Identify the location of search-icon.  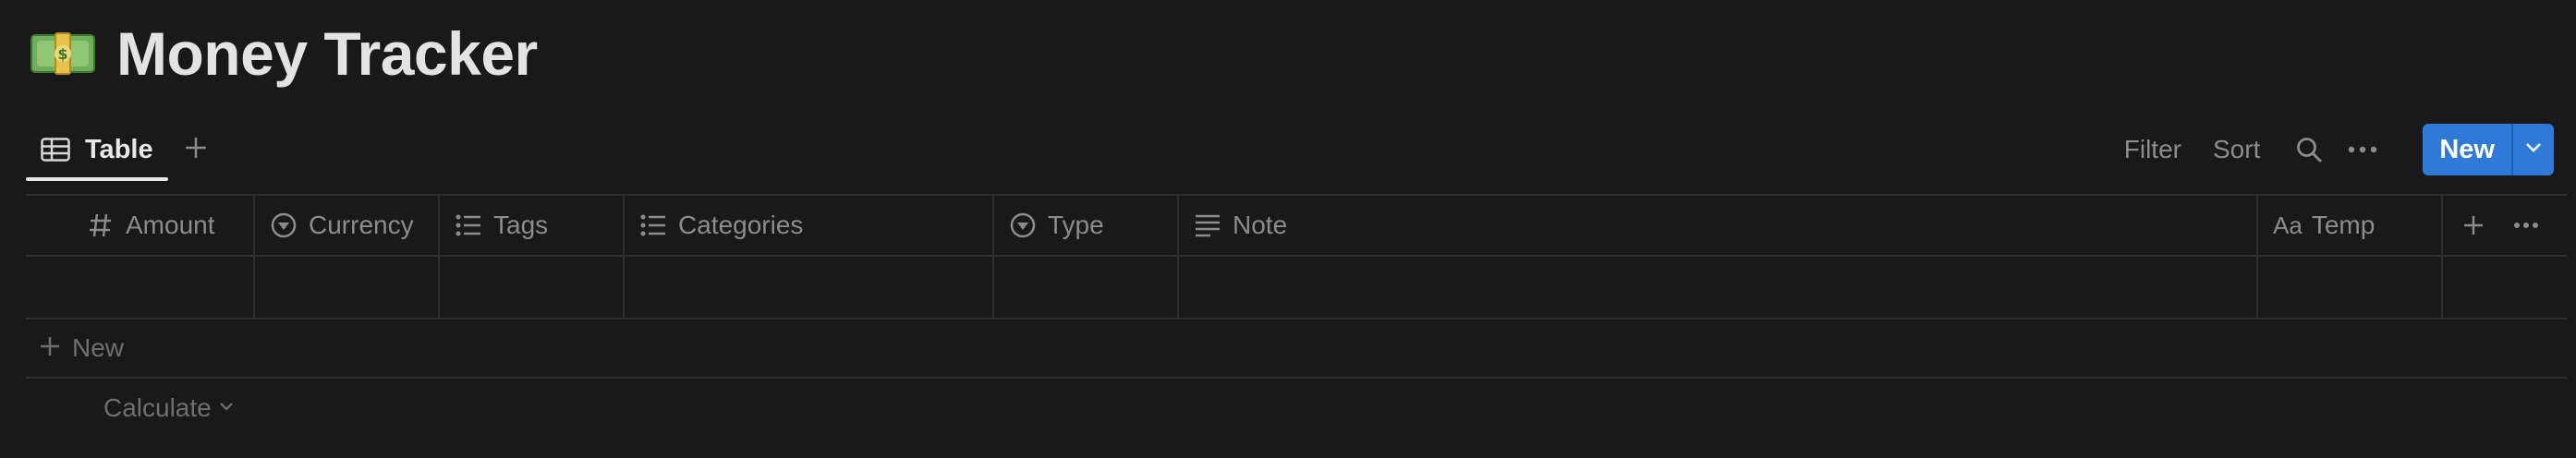
(2309, 149).